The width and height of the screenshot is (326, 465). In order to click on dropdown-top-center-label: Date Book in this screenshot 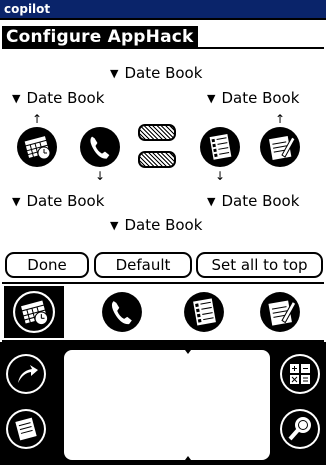, I will do `click(163, 73)`.